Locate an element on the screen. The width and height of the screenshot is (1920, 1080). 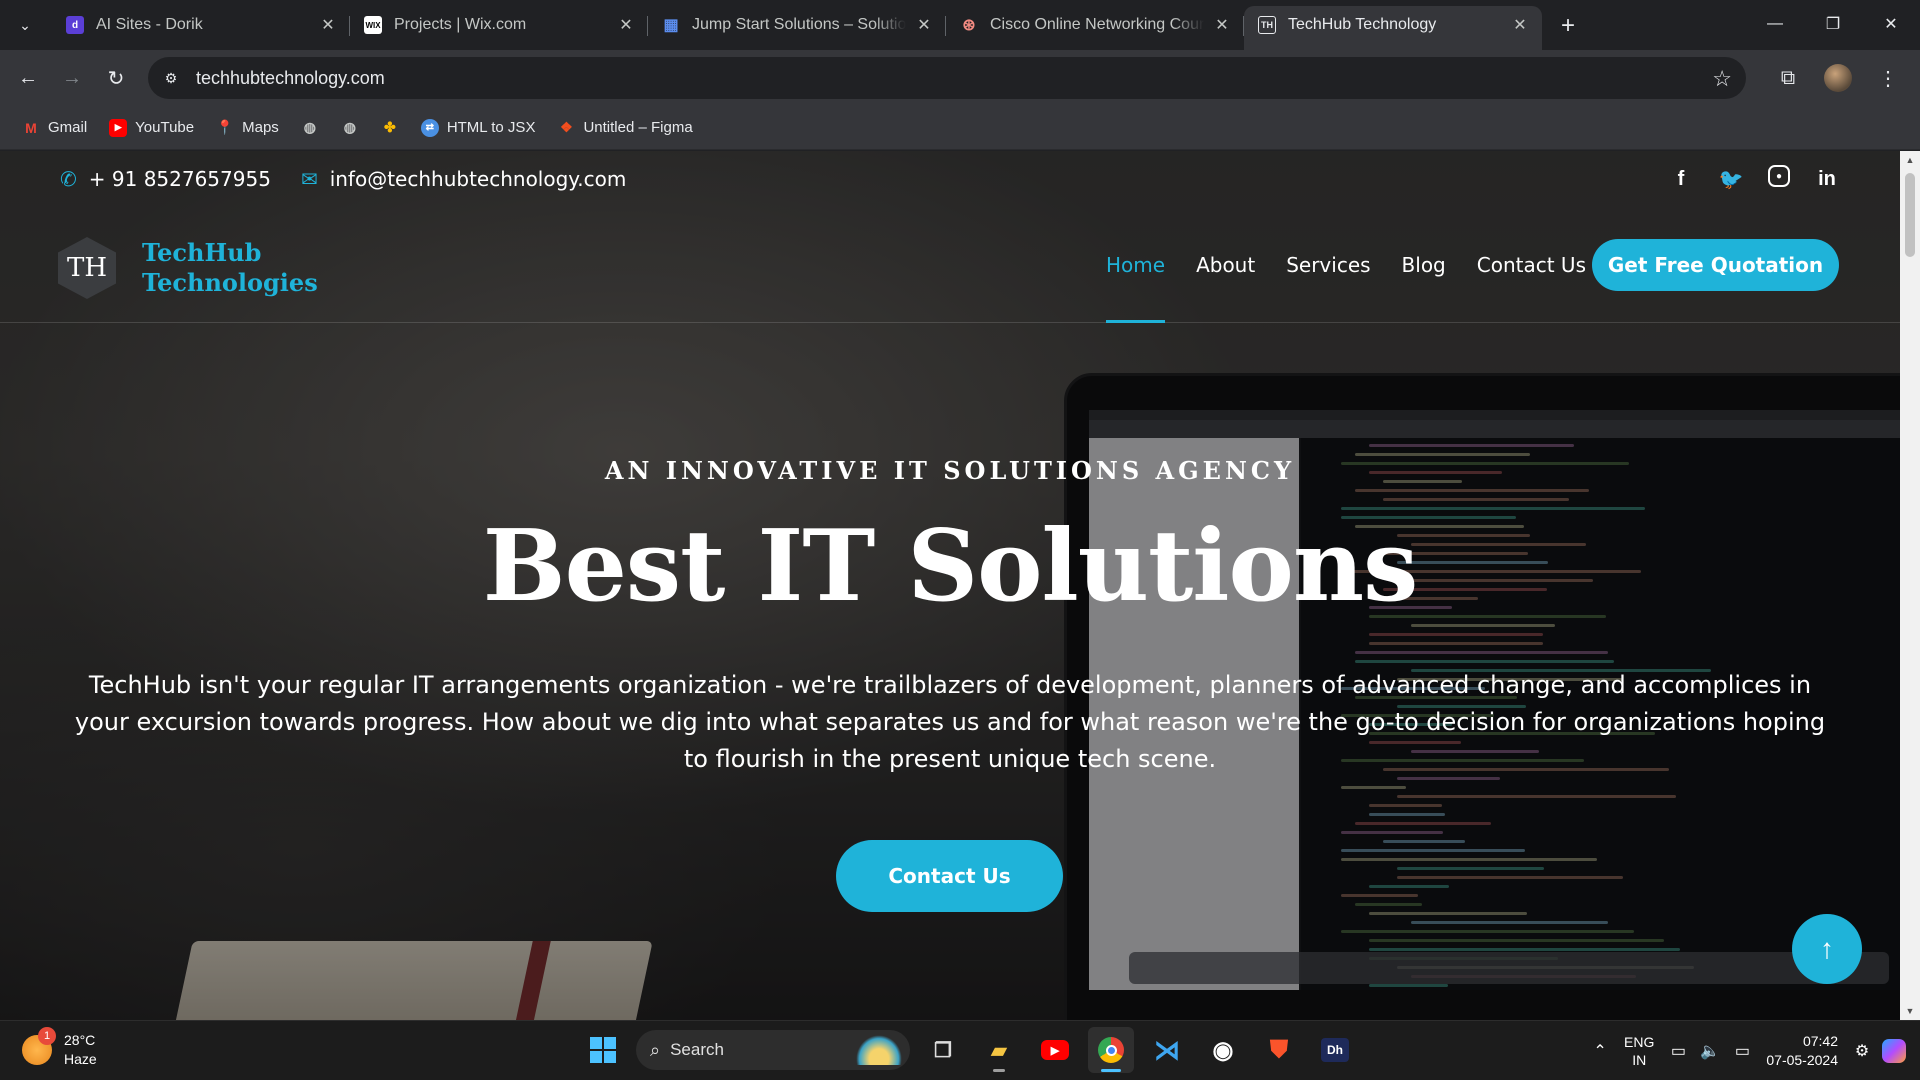
taskbar-search: ⌕ Search is located at coordinates (773, 1050).